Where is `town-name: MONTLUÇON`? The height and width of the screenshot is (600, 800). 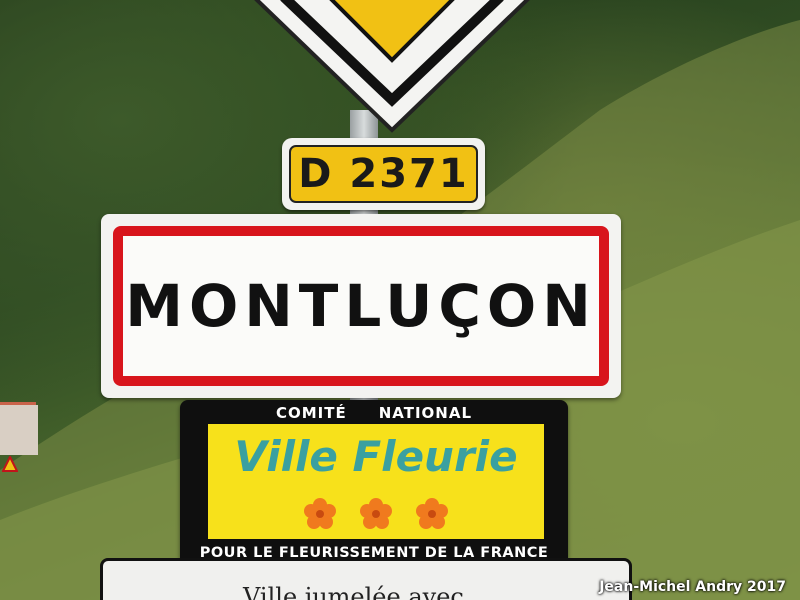 town-name: MONTLUÇON is located at coordinates (361, 306).